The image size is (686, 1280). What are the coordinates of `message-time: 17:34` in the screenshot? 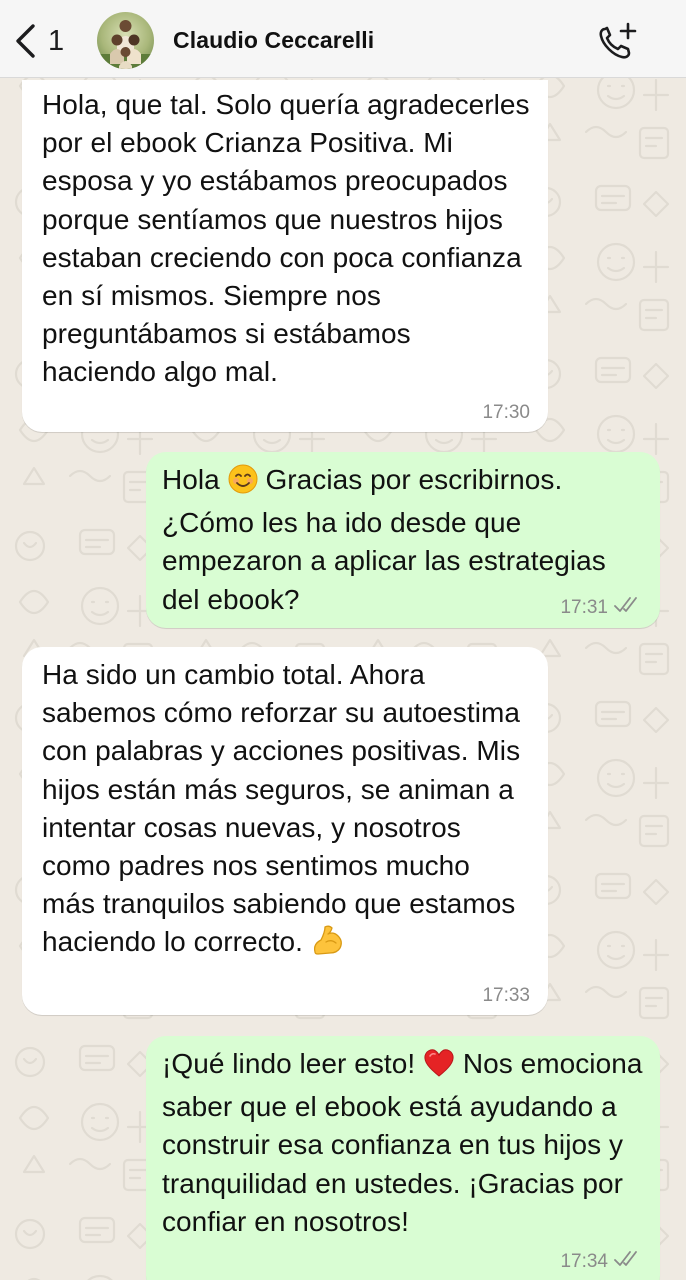 It's located at (584, 1261).